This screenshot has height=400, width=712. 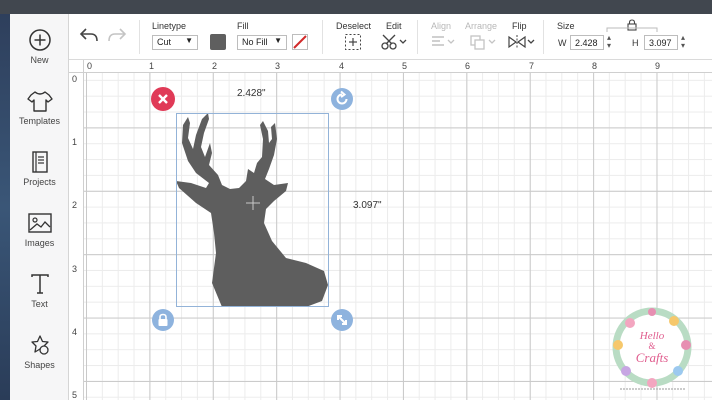 What do you see at coordinates (481, 26) in the screenshot?
I see `arrange-label: Arrange` at bounding box center [481, 26].